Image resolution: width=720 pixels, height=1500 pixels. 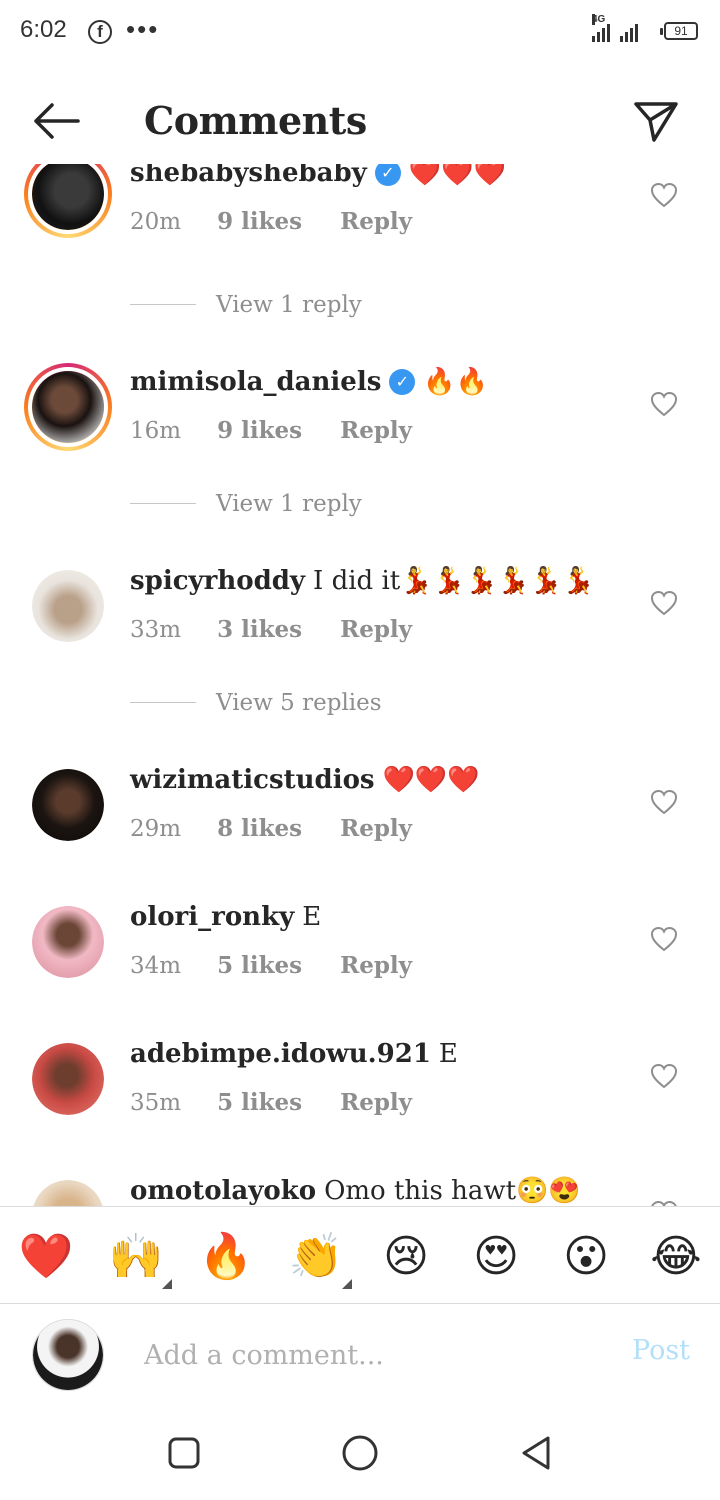 I want to click on laughing-face-emoji-button: 😂, so click(x=676, y=1257).